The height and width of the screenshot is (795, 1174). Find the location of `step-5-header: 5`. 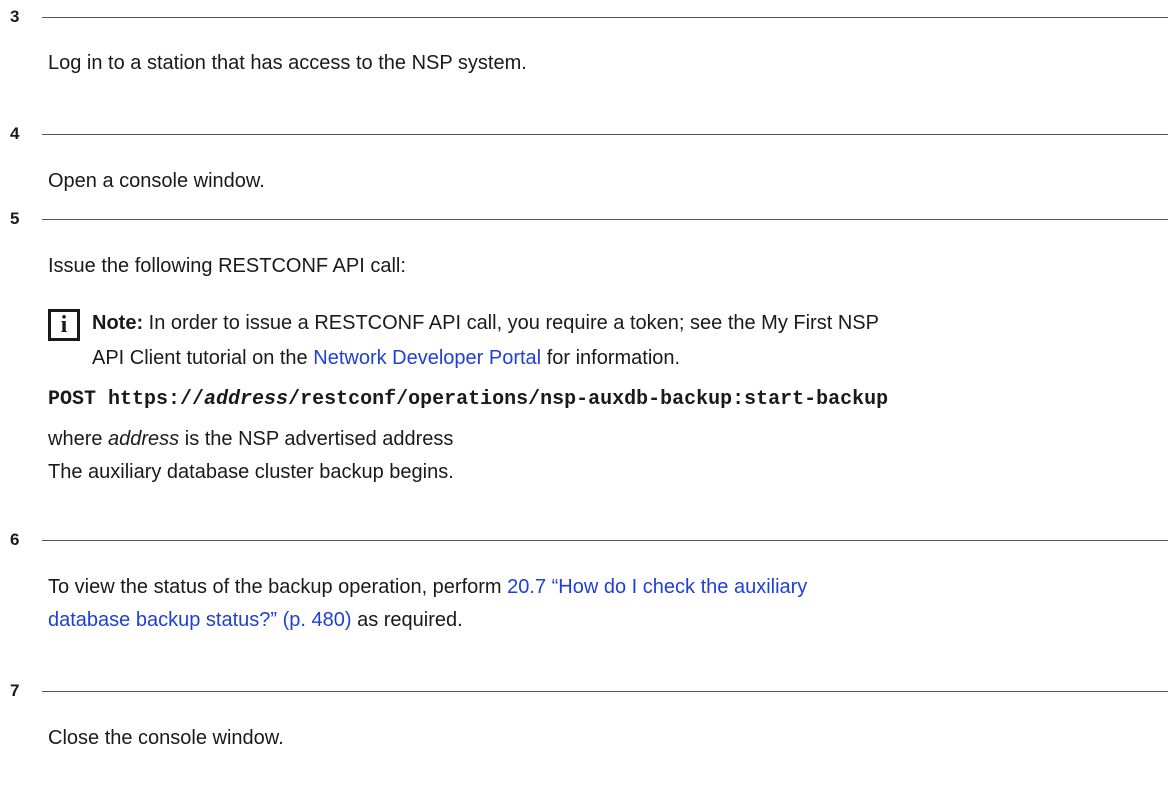

step-5-header: 5 is located at coordinates (589, 219).